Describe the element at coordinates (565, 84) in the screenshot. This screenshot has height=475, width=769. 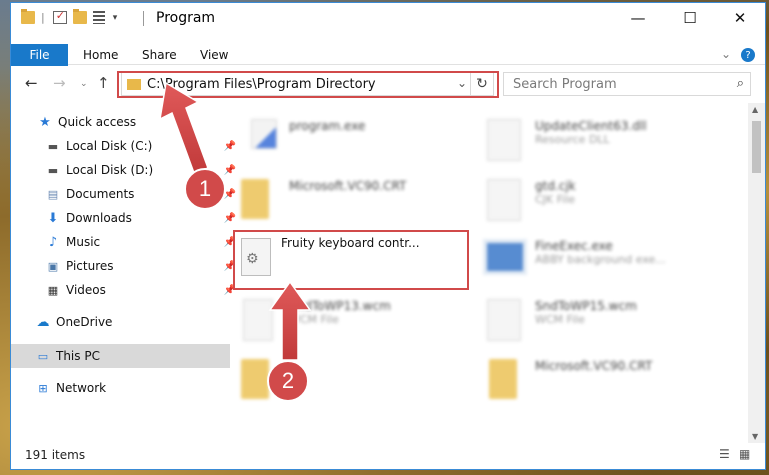
I see `search-input: Search Program` at that location.